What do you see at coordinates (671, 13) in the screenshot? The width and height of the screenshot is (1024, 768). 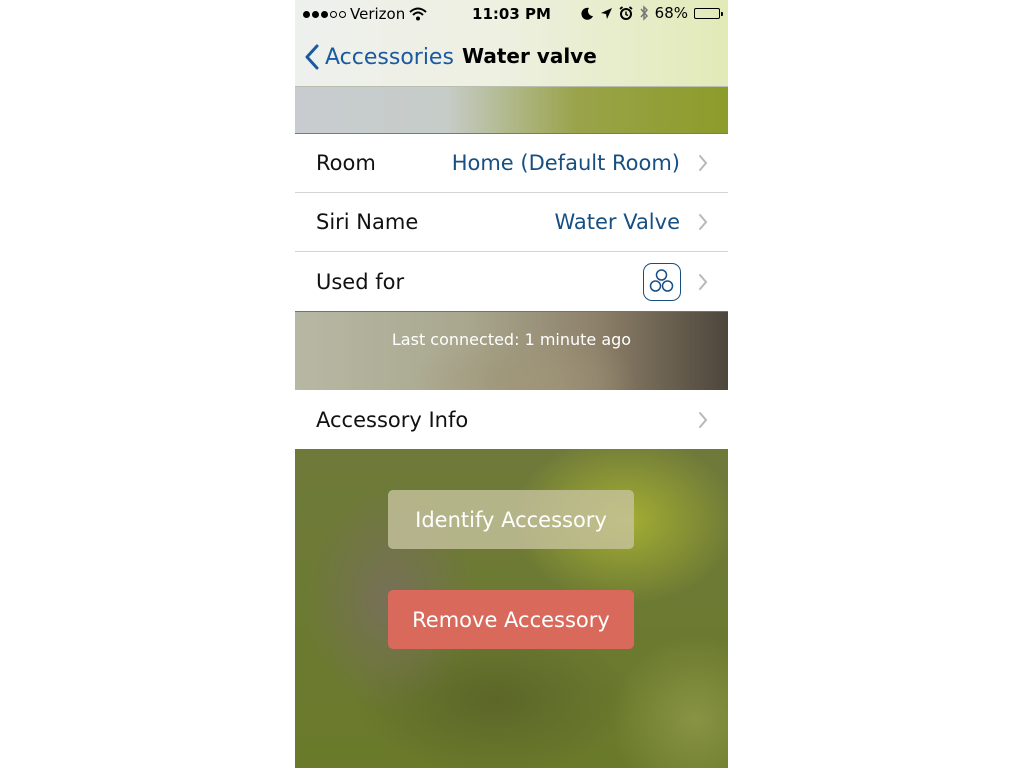 I see `battery-percent: 68%` at bounding box center [671, 13].